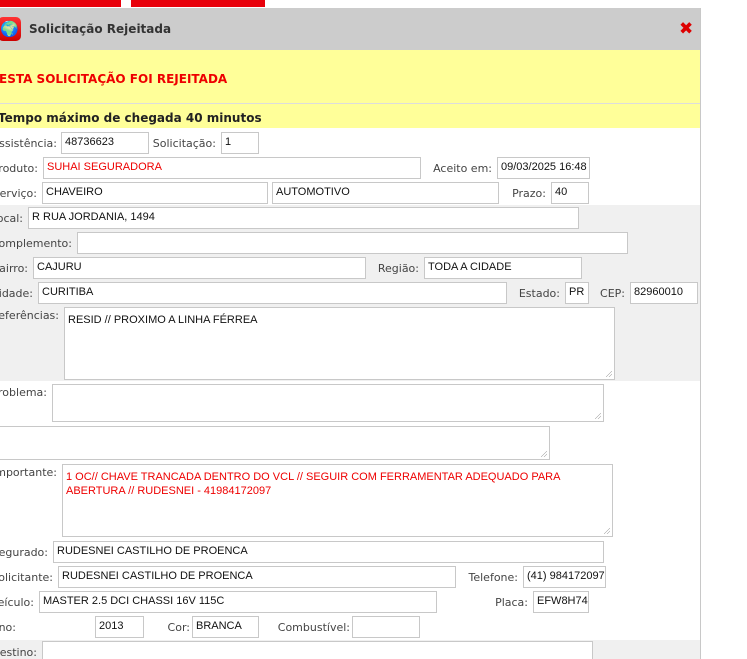 The image size is (747, 659). What do you see at coordinates (100, 29) in the screenshot?
I see `dialog-title: Solicitação Rejeitada` at bounding box center [100, 29].